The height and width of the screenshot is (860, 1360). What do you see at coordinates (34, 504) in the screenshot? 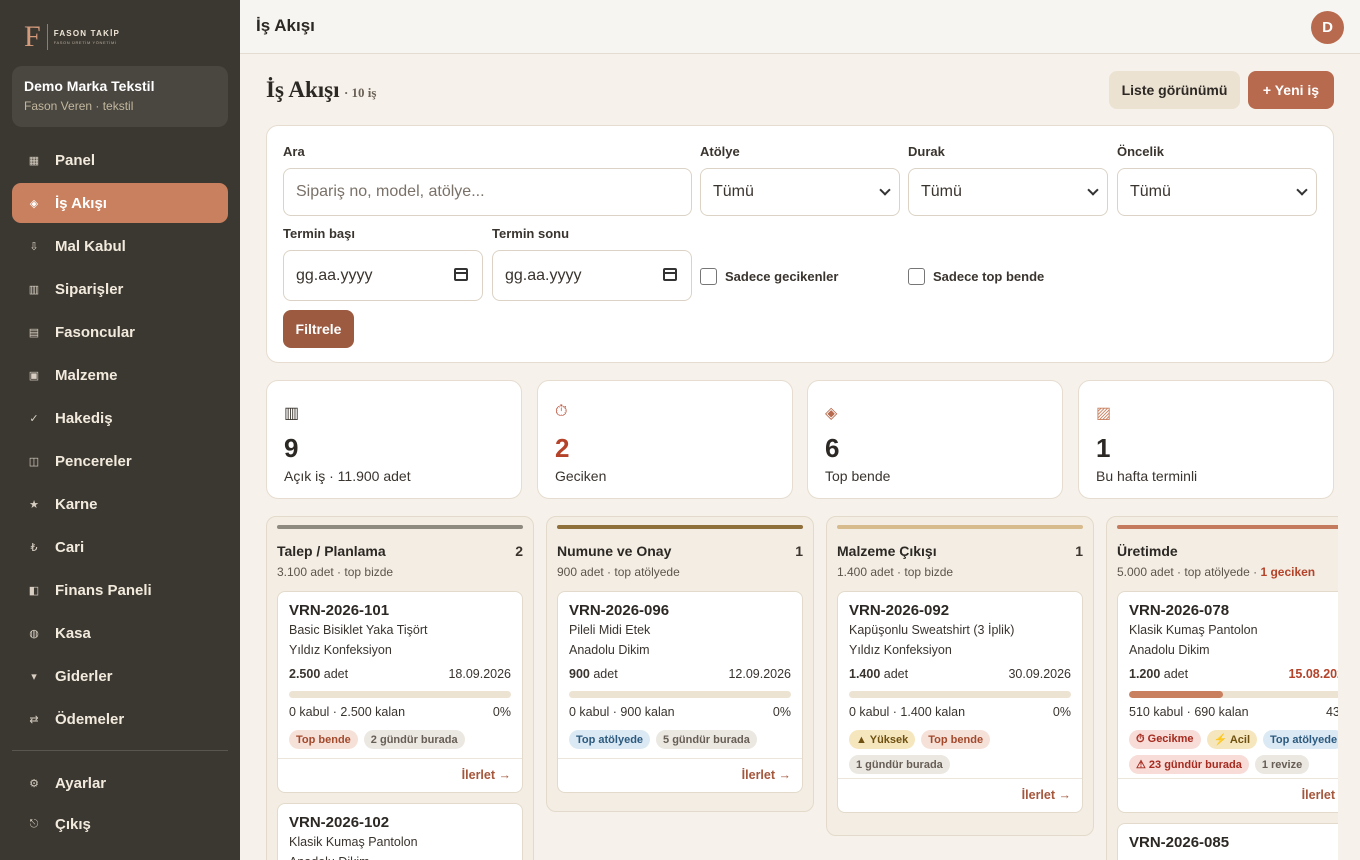
I see `nav-icon: ★` at bounding box center [34, 504].